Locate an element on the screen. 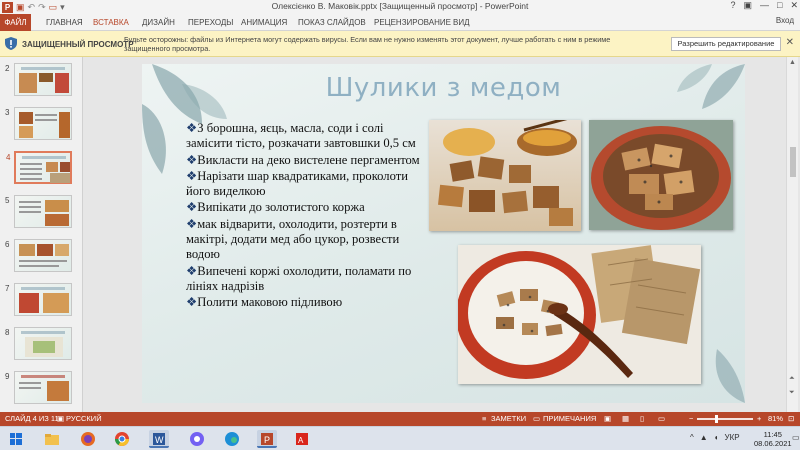  powerpoint-taskbar-icon: P is located at coordinates (267, 439).